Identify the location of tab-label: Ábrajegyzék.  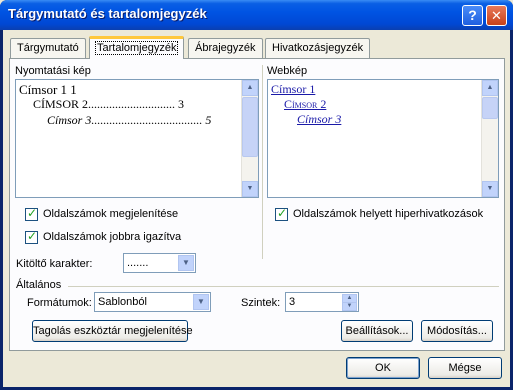
(225, 48).